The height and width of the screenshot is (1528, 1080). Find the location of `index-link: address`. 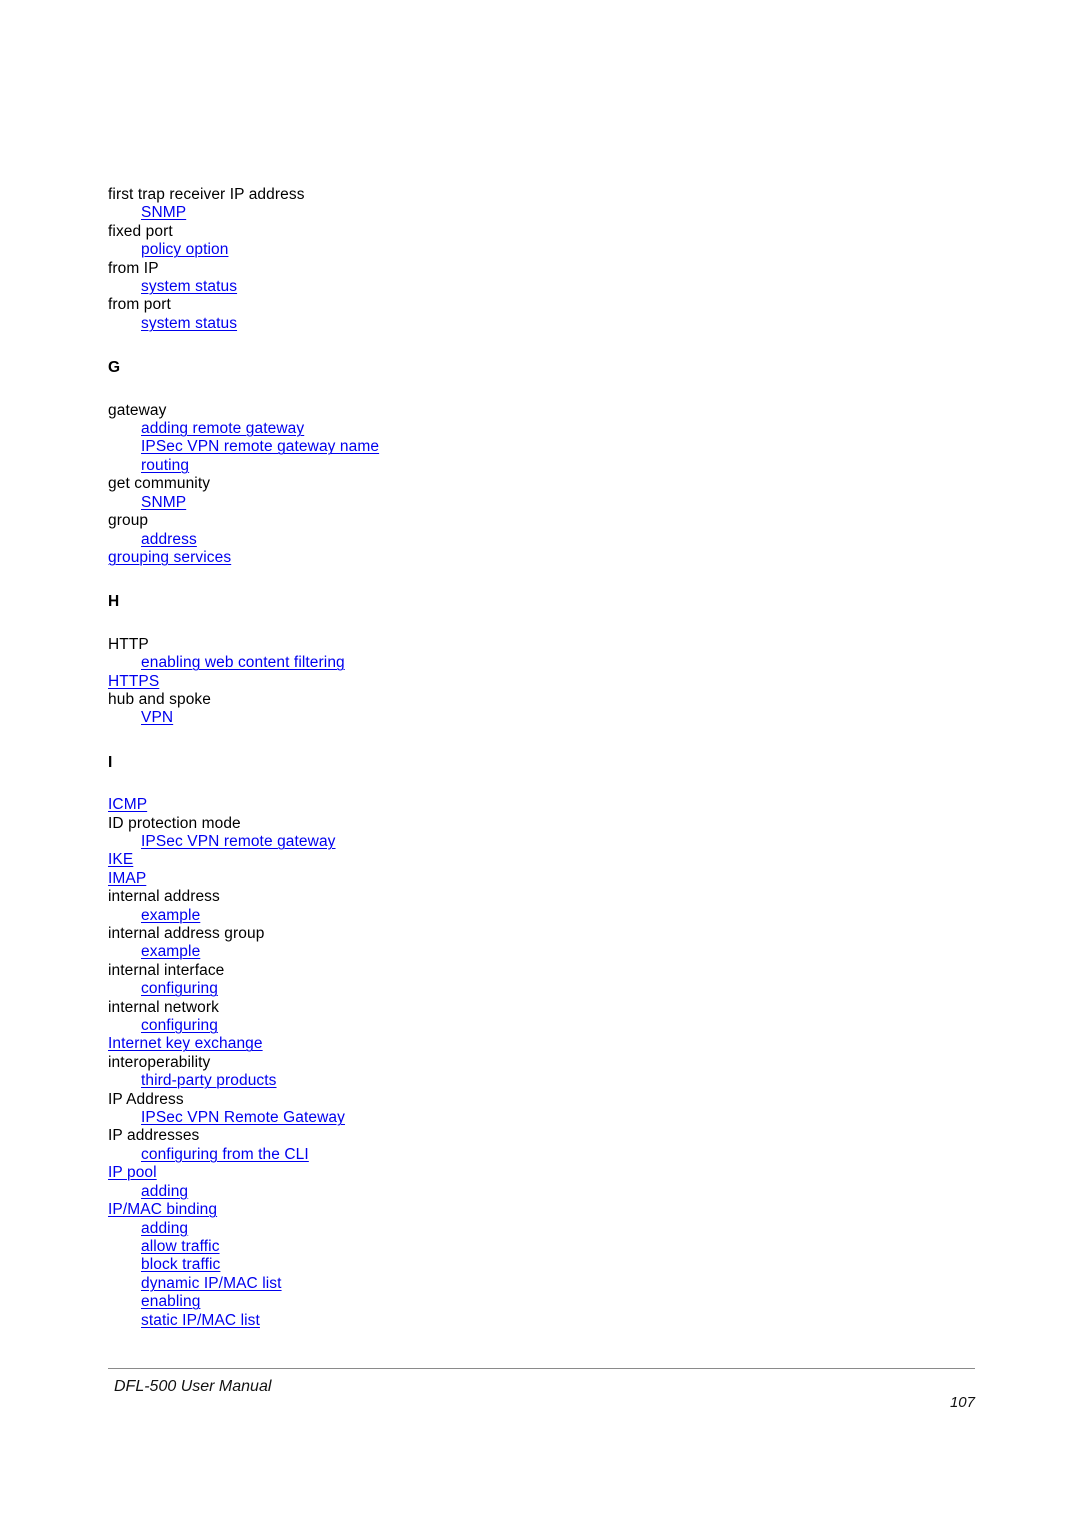

index-link: address is located at coordinates (169, 539).